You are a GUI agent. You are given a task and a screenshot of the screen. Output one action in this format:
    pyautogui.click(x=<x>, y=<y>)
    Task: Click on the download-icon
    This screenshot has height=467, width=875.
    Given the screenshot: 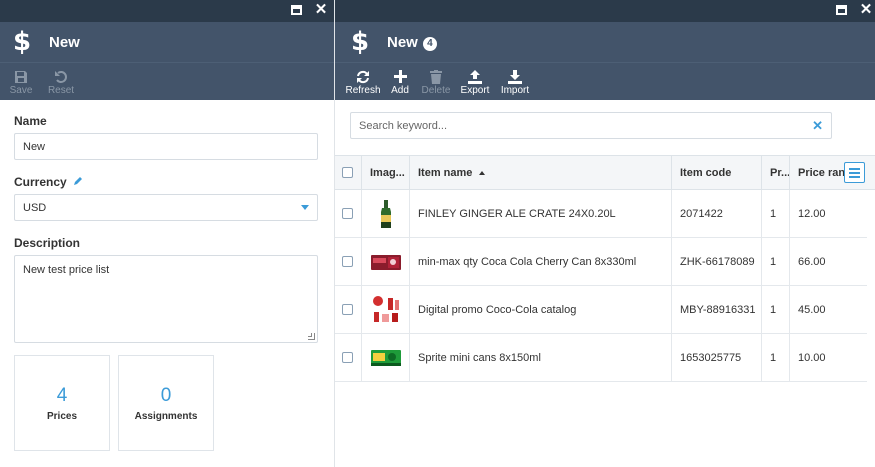 What is the action you would take?
    pyautogui.click(x=515, y=76)
    